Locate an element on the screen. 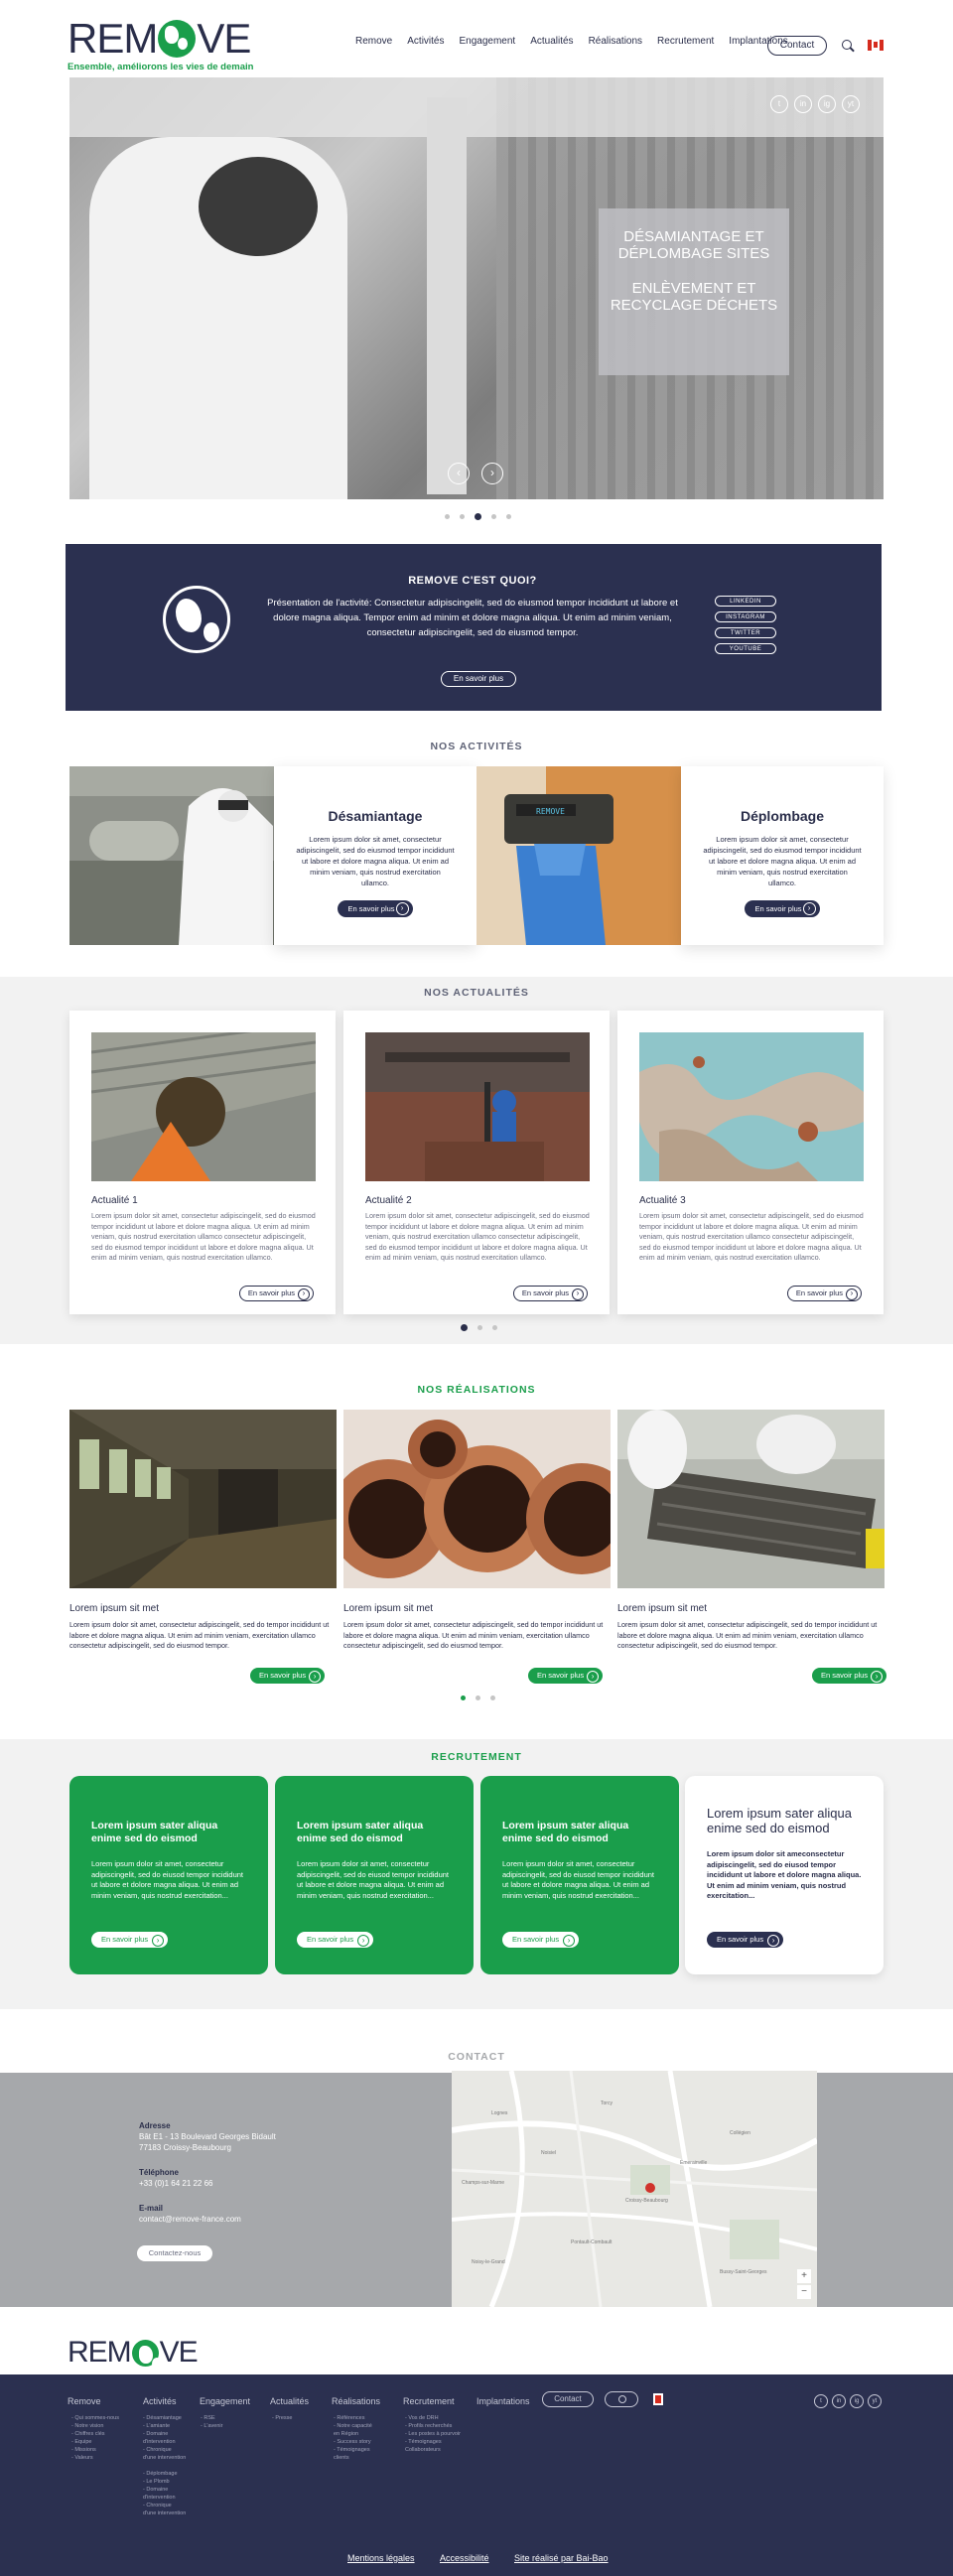 The width and height of the screenshot is (953, 2576). footer-contact-button: Contact is located at coordinates (568, 2399).